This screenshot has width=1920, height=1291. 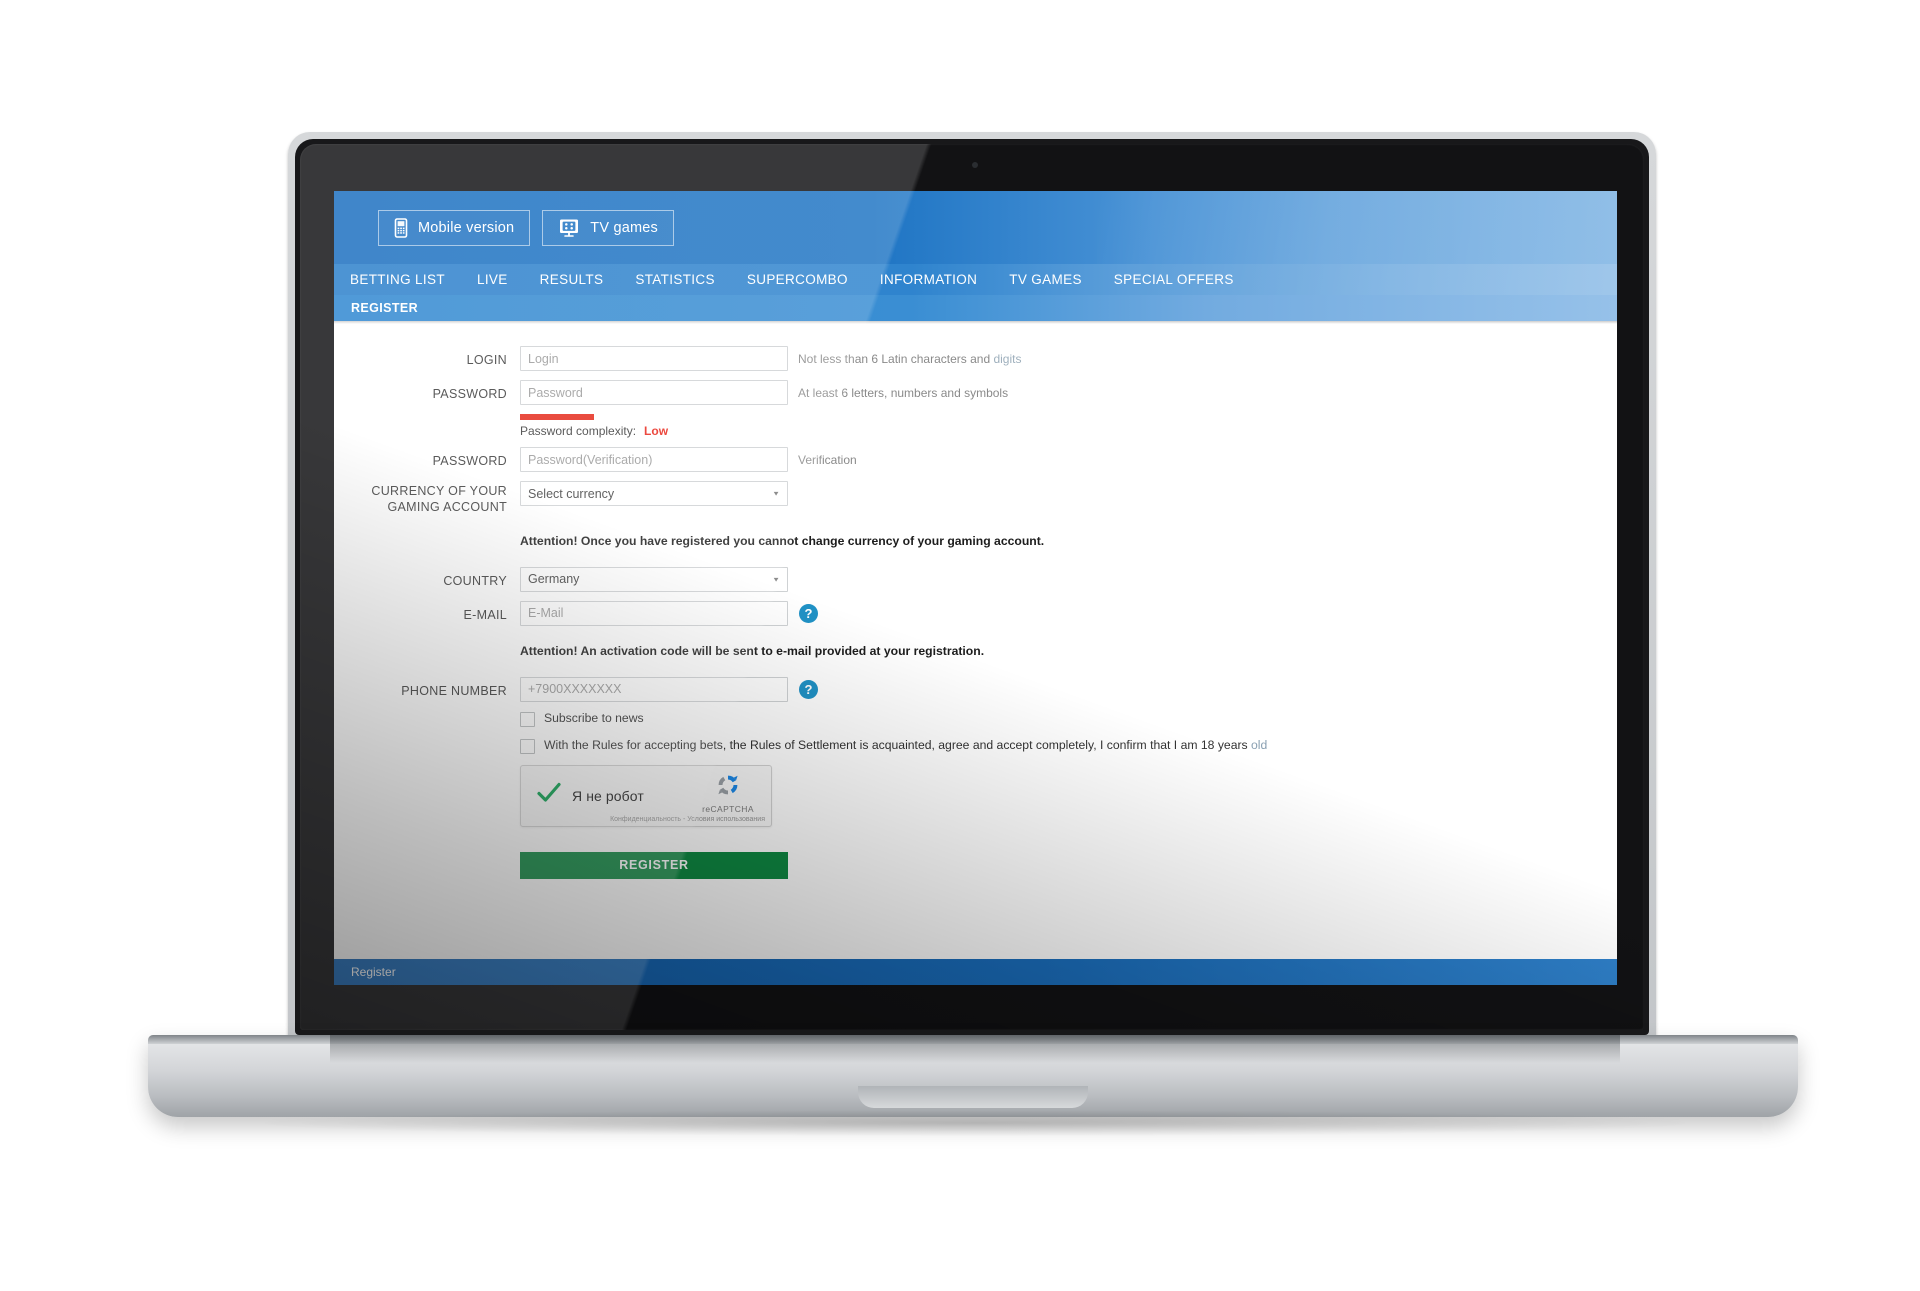 I want to click on login-hint-main: Not less than 6 Latin characters and, so click(x=896, y=359).